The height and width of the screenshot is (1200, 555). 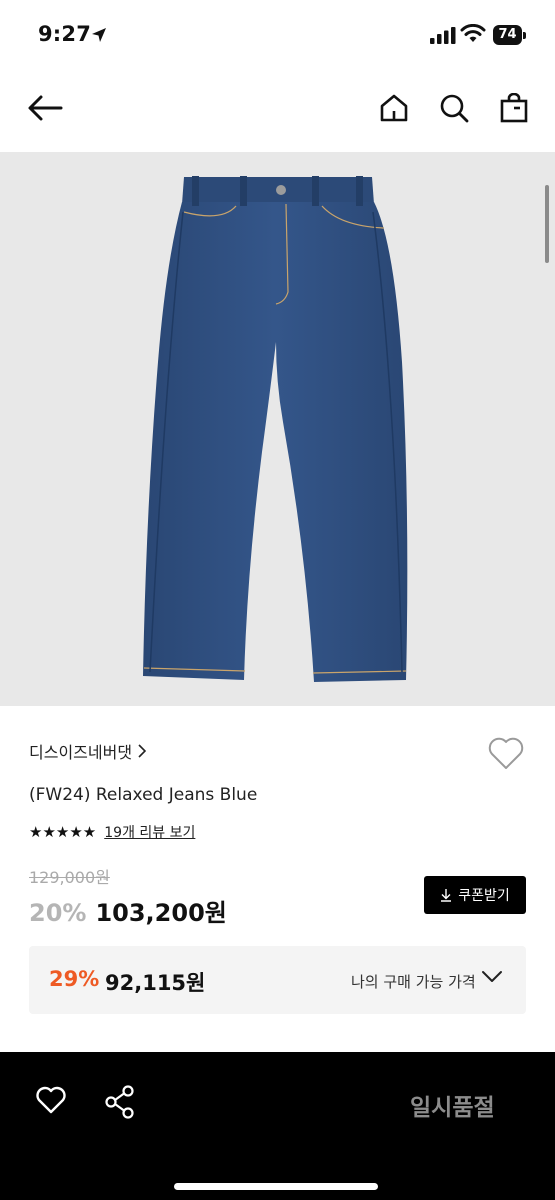 I want to click on battery-icon: 74, so click(x=509, y=35).